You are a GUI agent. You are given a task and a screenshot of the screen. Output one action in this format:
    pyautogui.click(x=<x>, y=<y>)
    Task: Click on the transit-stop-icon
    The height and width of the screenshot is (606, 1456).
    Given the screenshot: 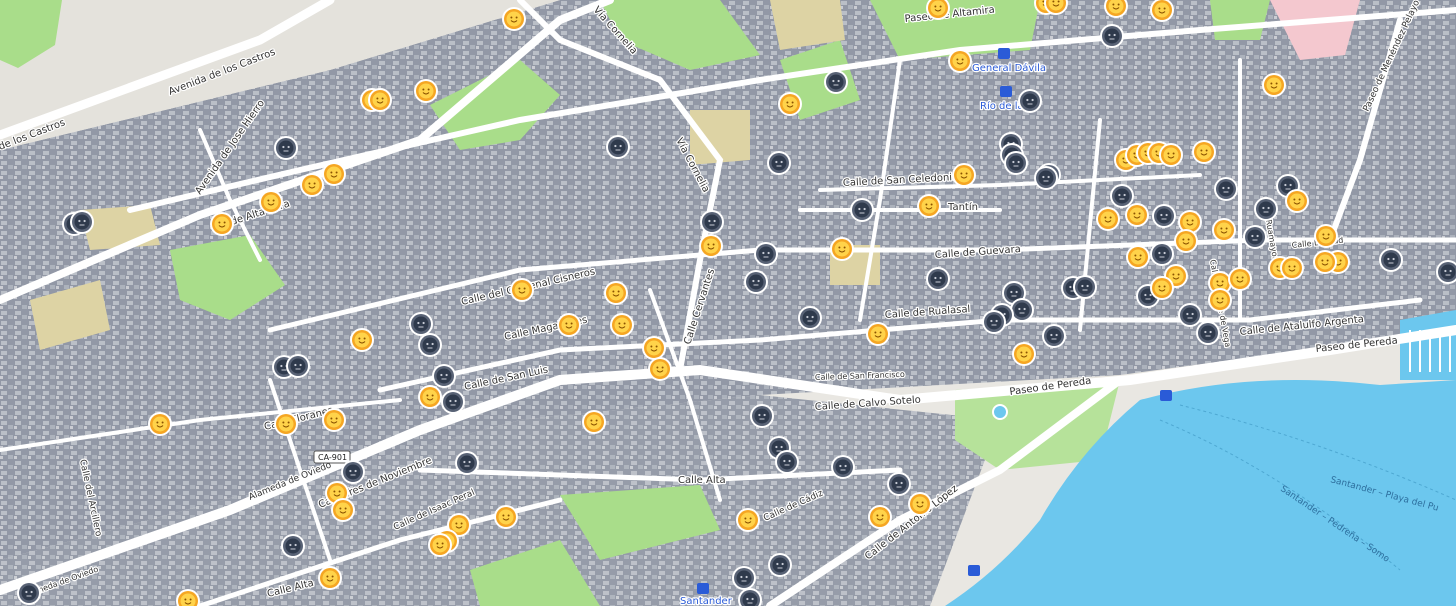 What is the action you would take?
    pyautogui.click(x=974, y=570)
    